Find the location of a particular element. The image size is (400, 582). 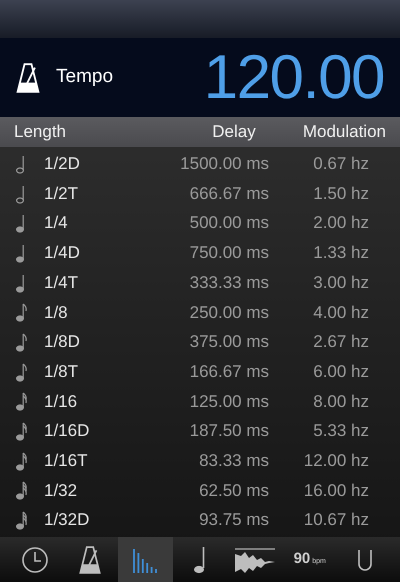

modulation-cell-text: 4.00 hz is located at coordinates (341, 313).